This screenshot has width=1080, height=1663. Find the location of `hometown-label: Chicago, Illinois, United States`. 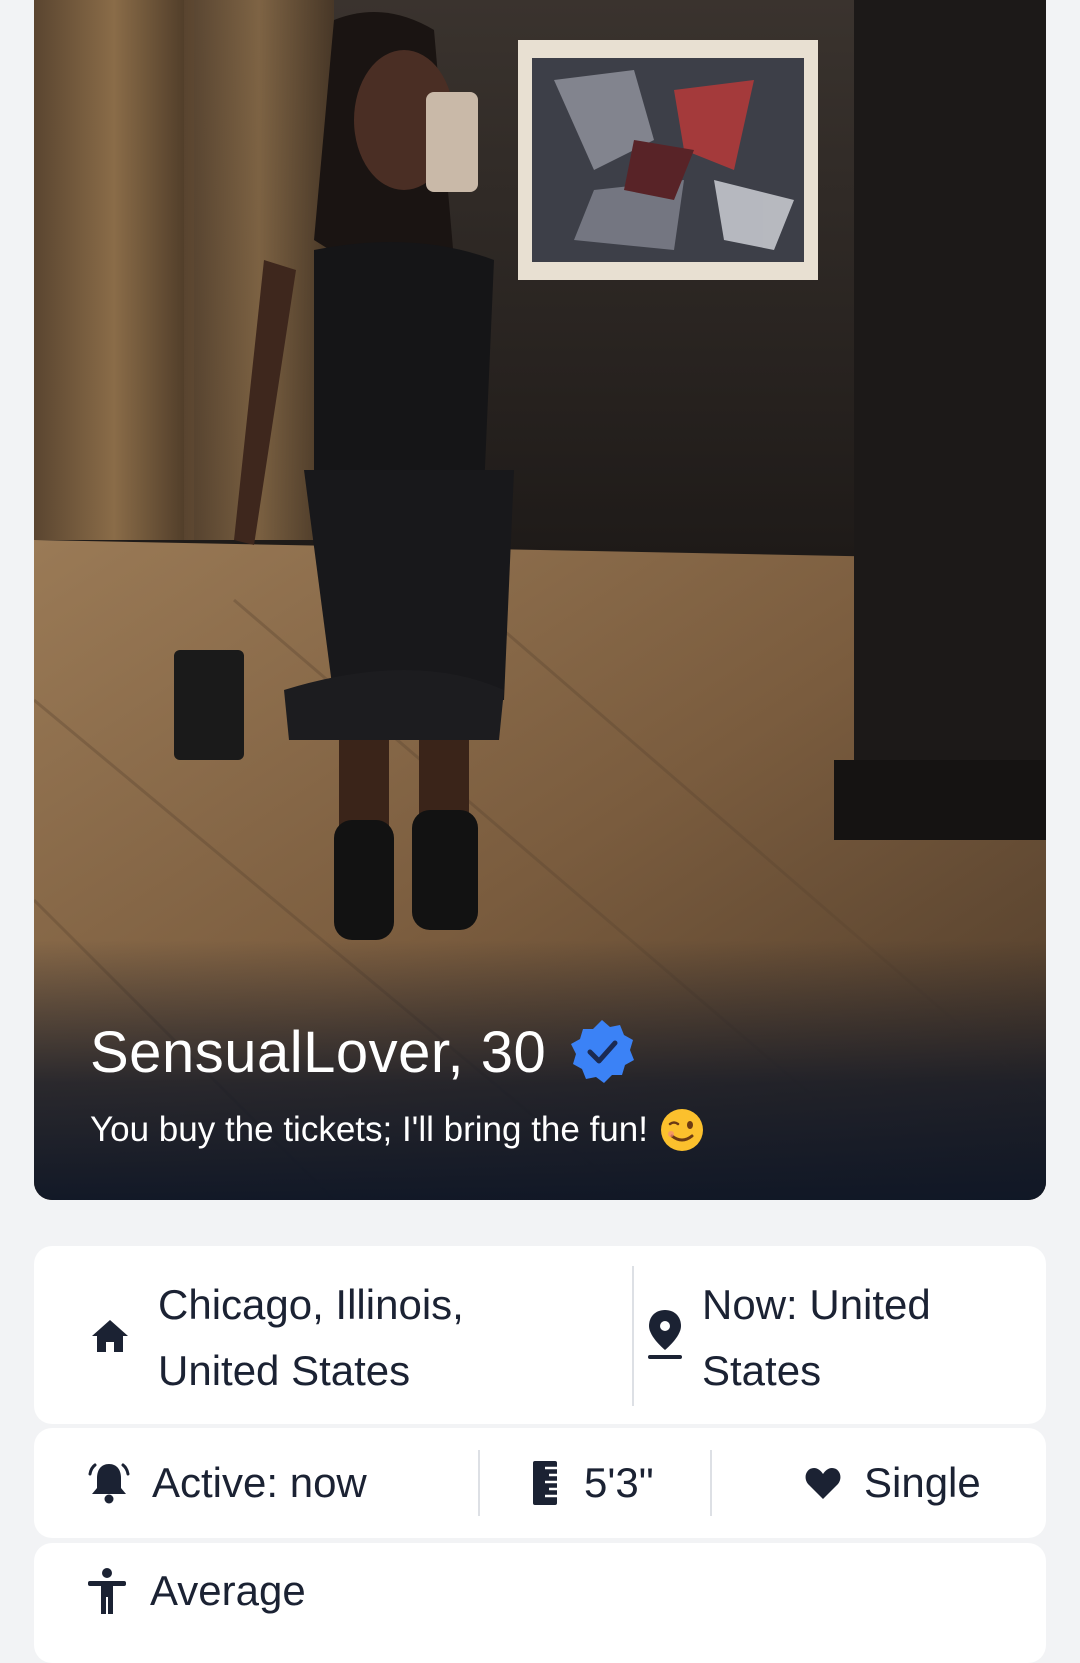

hometown-label: Chicago, Illinois, United States is located at coordinates (378, 1338).